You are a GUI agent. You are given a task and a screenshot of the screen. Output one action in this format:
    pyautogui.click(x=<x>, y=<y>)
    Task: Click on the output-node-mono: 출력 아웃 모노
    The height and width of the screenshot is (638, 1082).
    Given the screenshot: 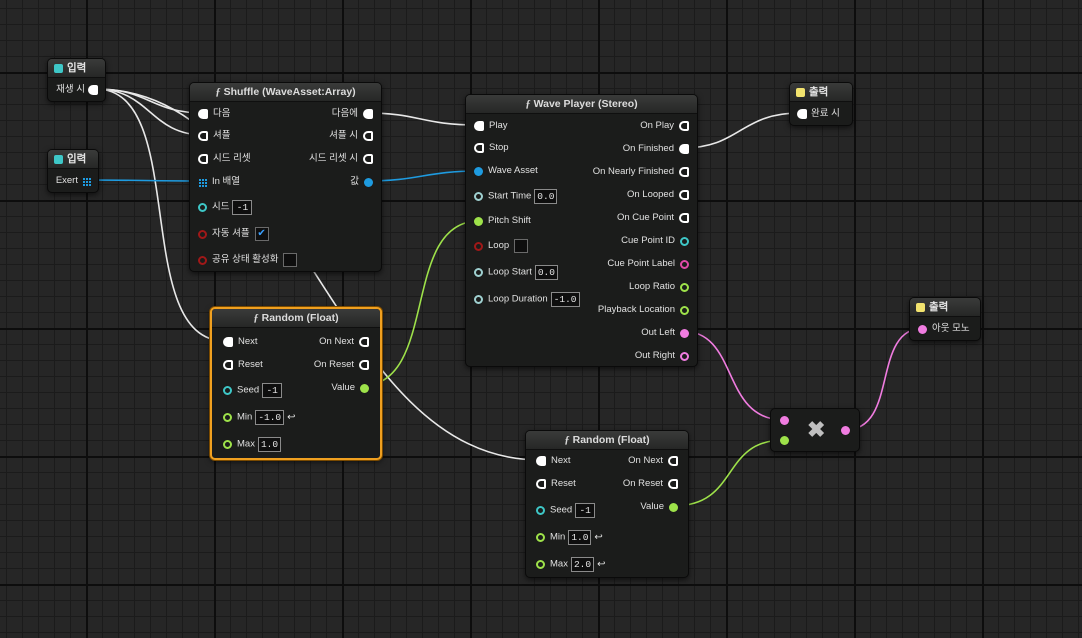 What is the action you would take?
    pyautogui.click(x=945, y=319)
    